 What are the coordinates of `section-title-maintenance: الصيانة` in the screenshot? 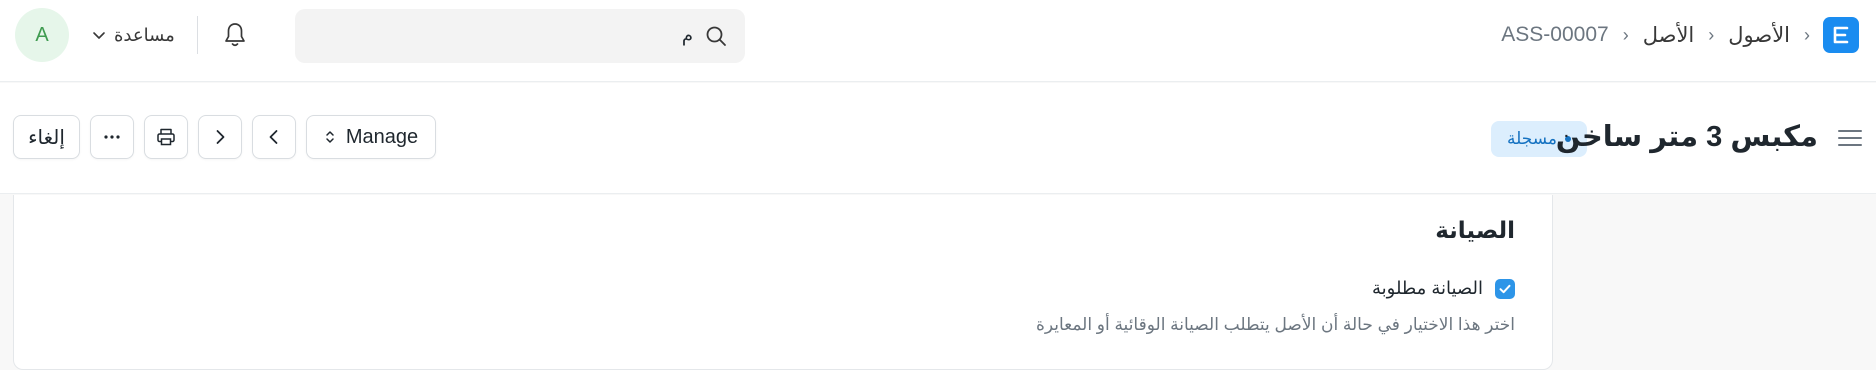 It's located at (1475, 230).